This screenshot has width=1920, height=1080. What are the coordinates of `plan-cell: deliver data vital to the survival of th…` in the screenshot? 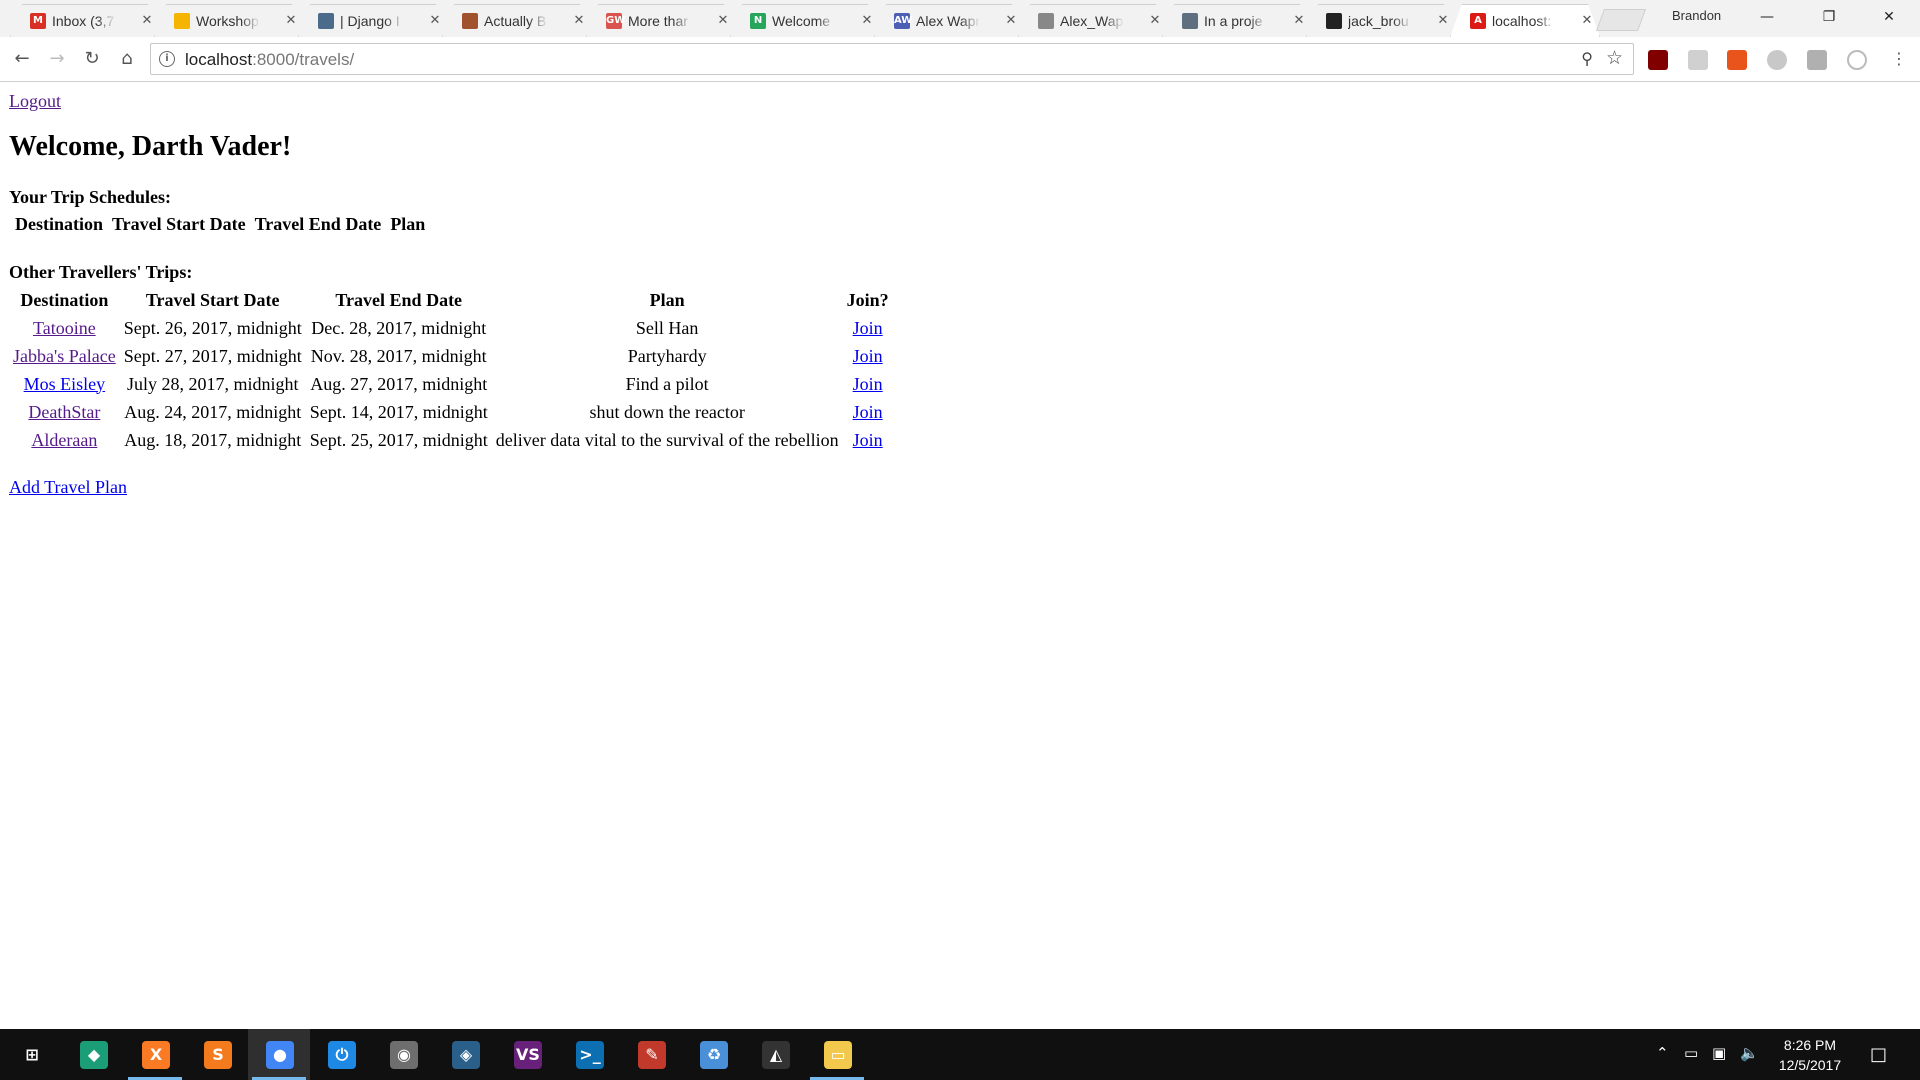 It's located at (667, 439).